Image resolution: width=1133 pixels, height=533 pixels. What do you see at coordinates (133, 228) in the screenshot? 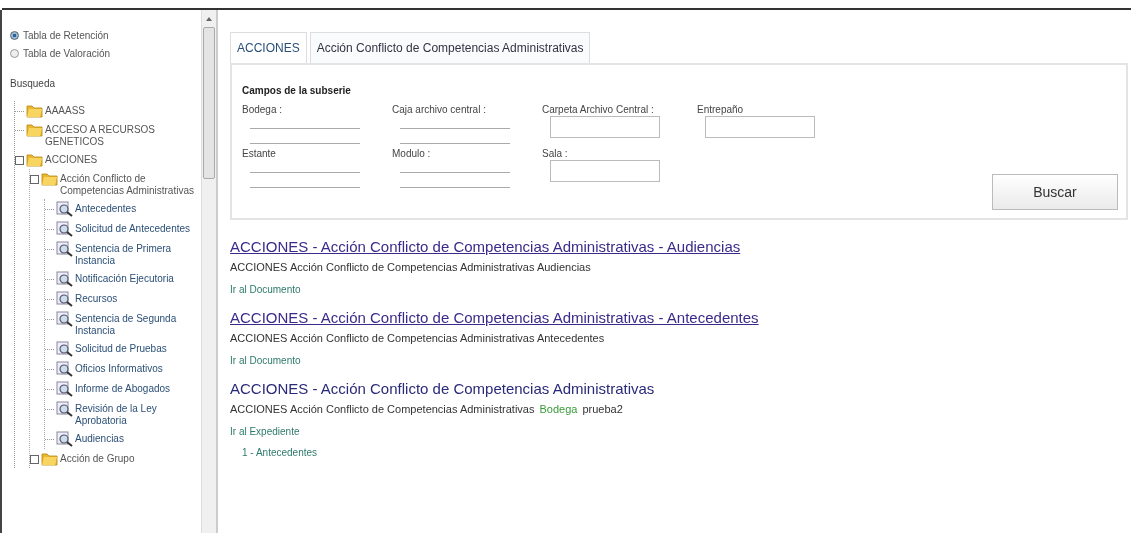
I see `tree-item: Solicitud de Antecedentes` at bounding box center [133, 228].